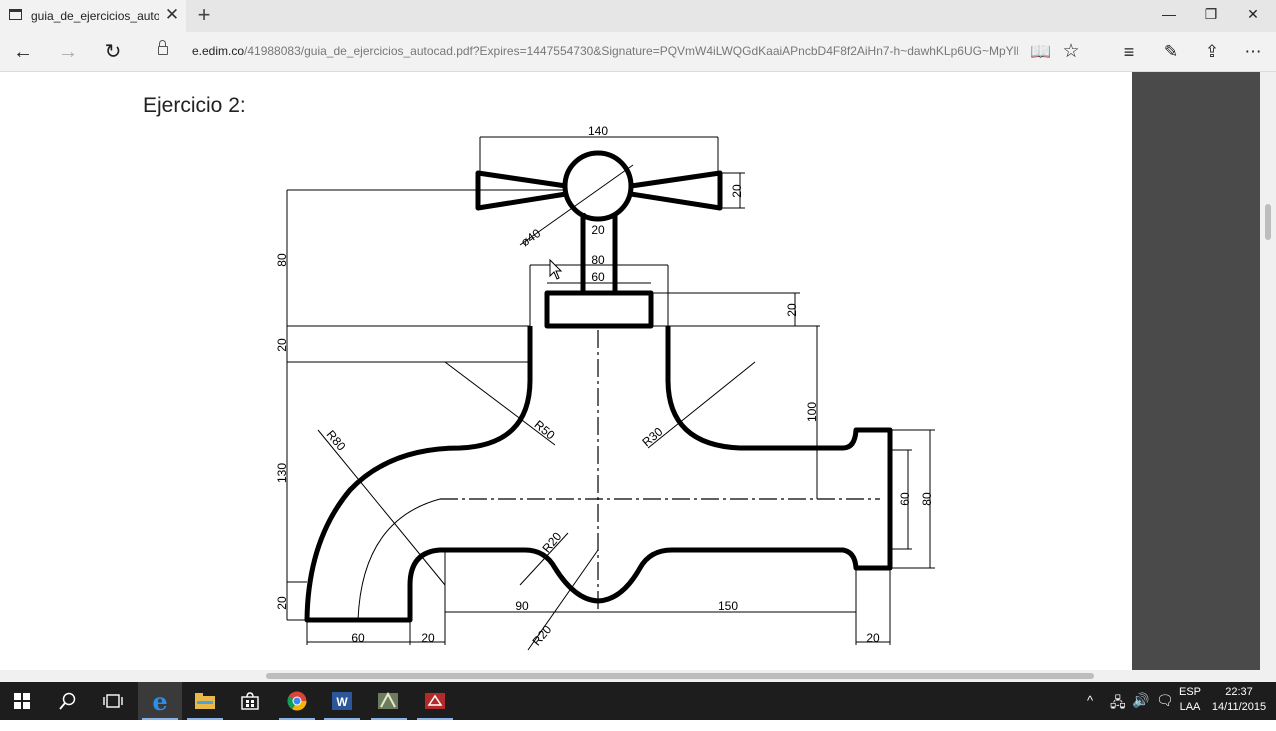 The width and height of the screenshot is (1276, 731). What do you see at coordinates (1118, 711) in the screenshot?
I see `network-icon: 🖧` at bounding box center [1118, 711].